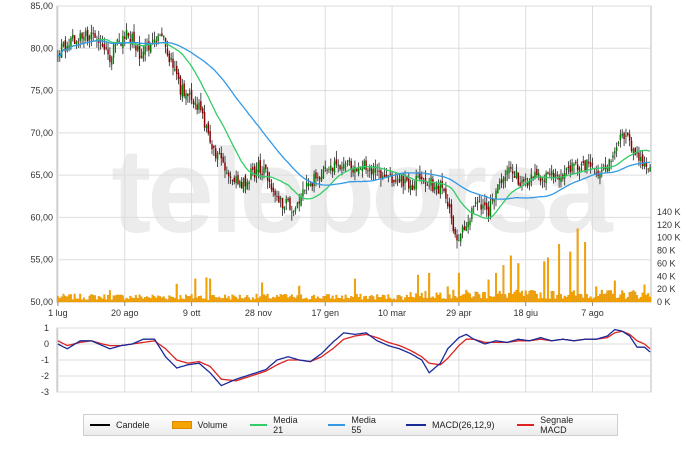 The height and width of the screenshot is (456, 700). I want to click on legend-item-media55: Media 55, so click(355, 425).